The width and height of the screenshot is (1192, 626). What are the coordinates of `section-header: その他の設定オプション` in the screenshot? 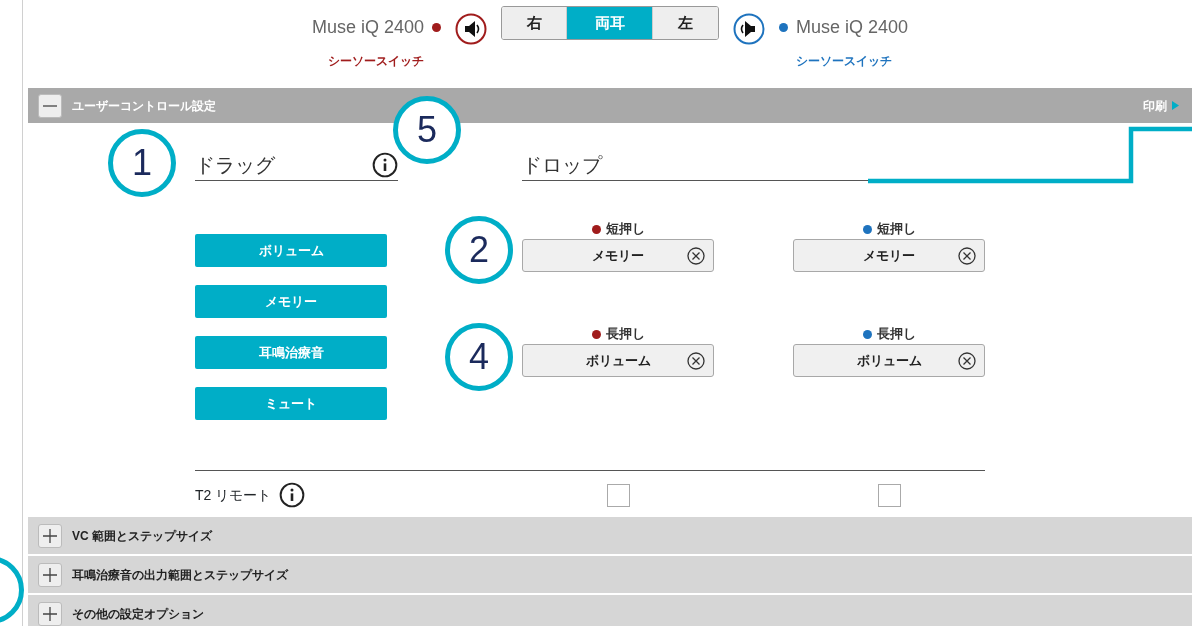 It's located at (610, 610).